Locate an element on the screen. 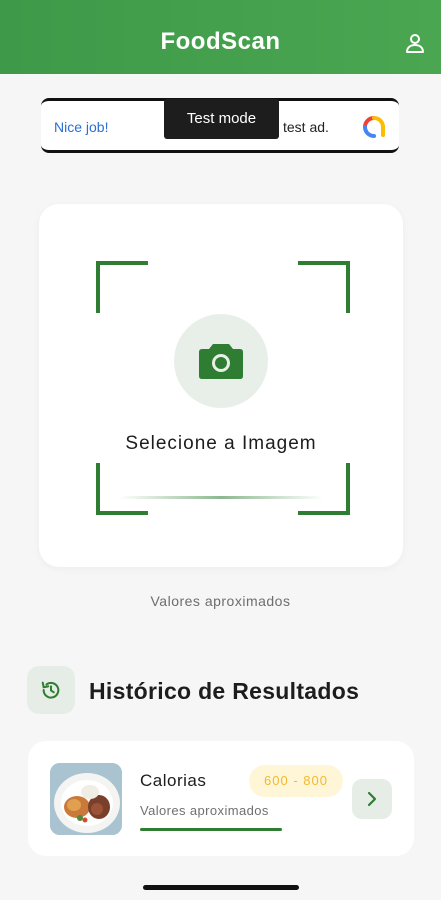 Image resolution: width=441 pixels, height=900 pixels. ad-left-text: Nice job! is located at coordinates (81, 127).